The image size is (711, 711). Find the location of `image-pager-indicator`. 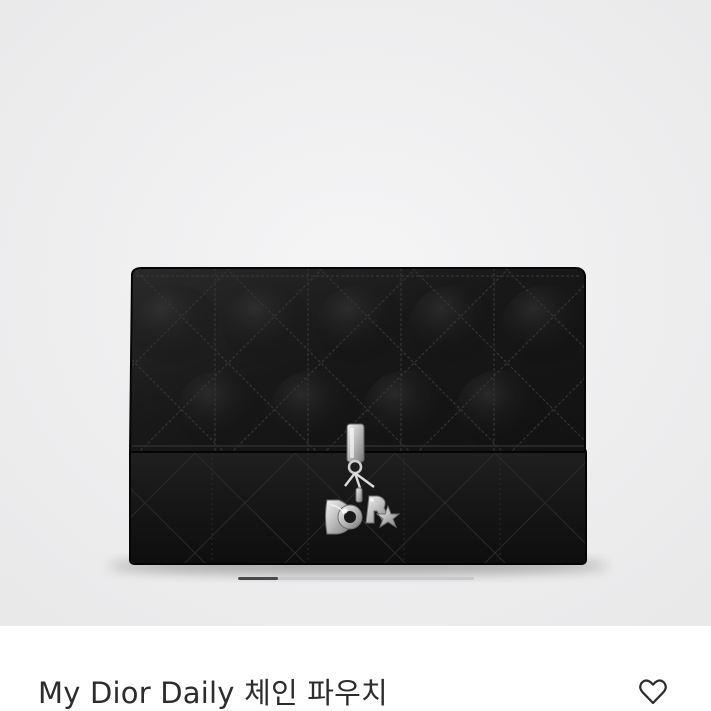

image-pager-indicator is located at coordinates (356, 578).